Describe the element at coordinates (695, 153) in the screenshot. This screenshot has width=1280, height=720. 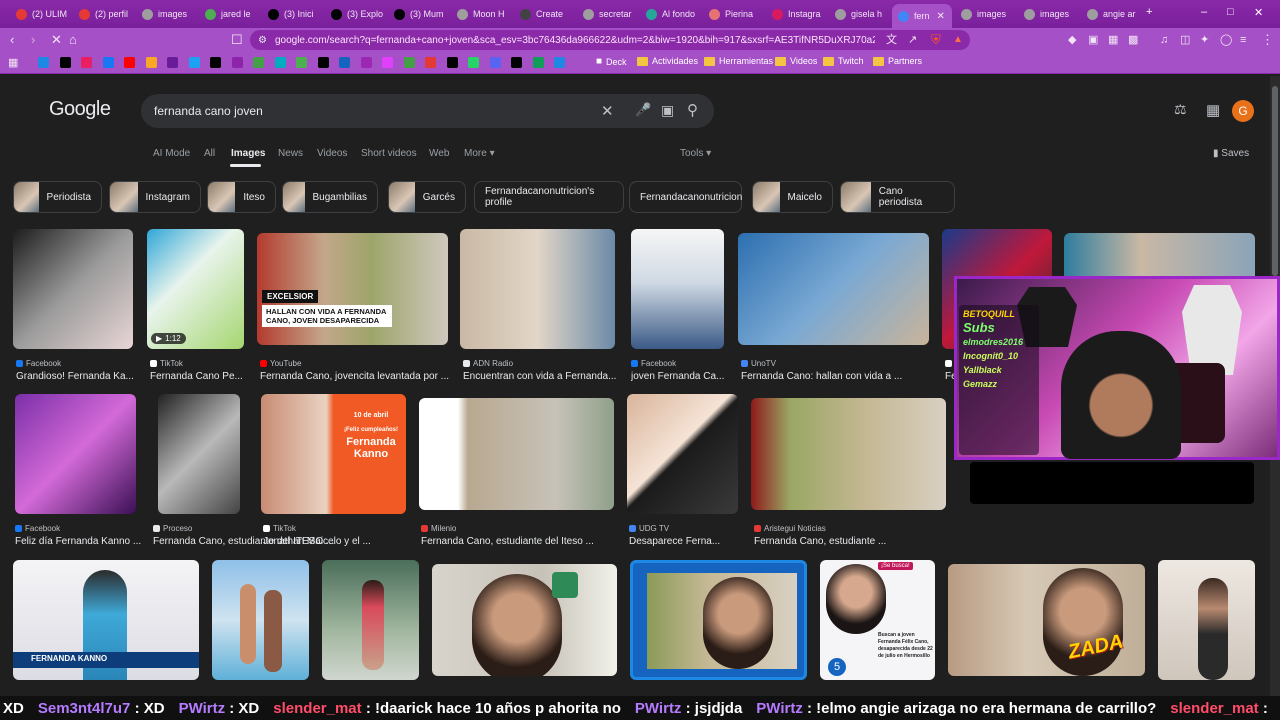
I see `tools-button: Tools ▾` at that location.